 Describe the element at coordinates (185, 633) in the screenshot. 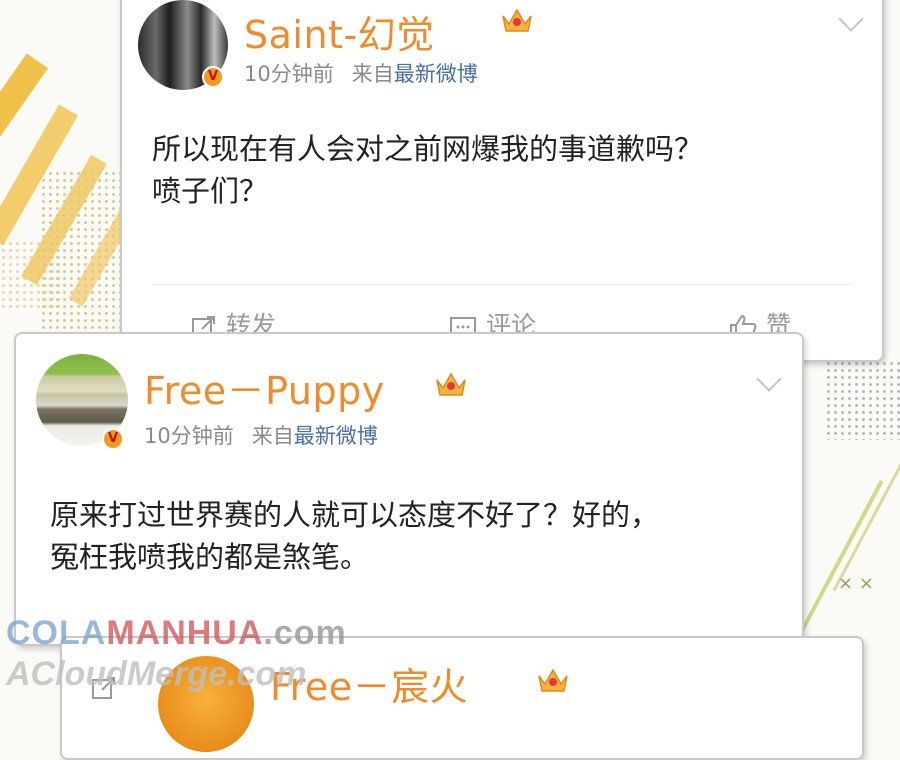

I see `watermark-part: MANHUA` at that location.